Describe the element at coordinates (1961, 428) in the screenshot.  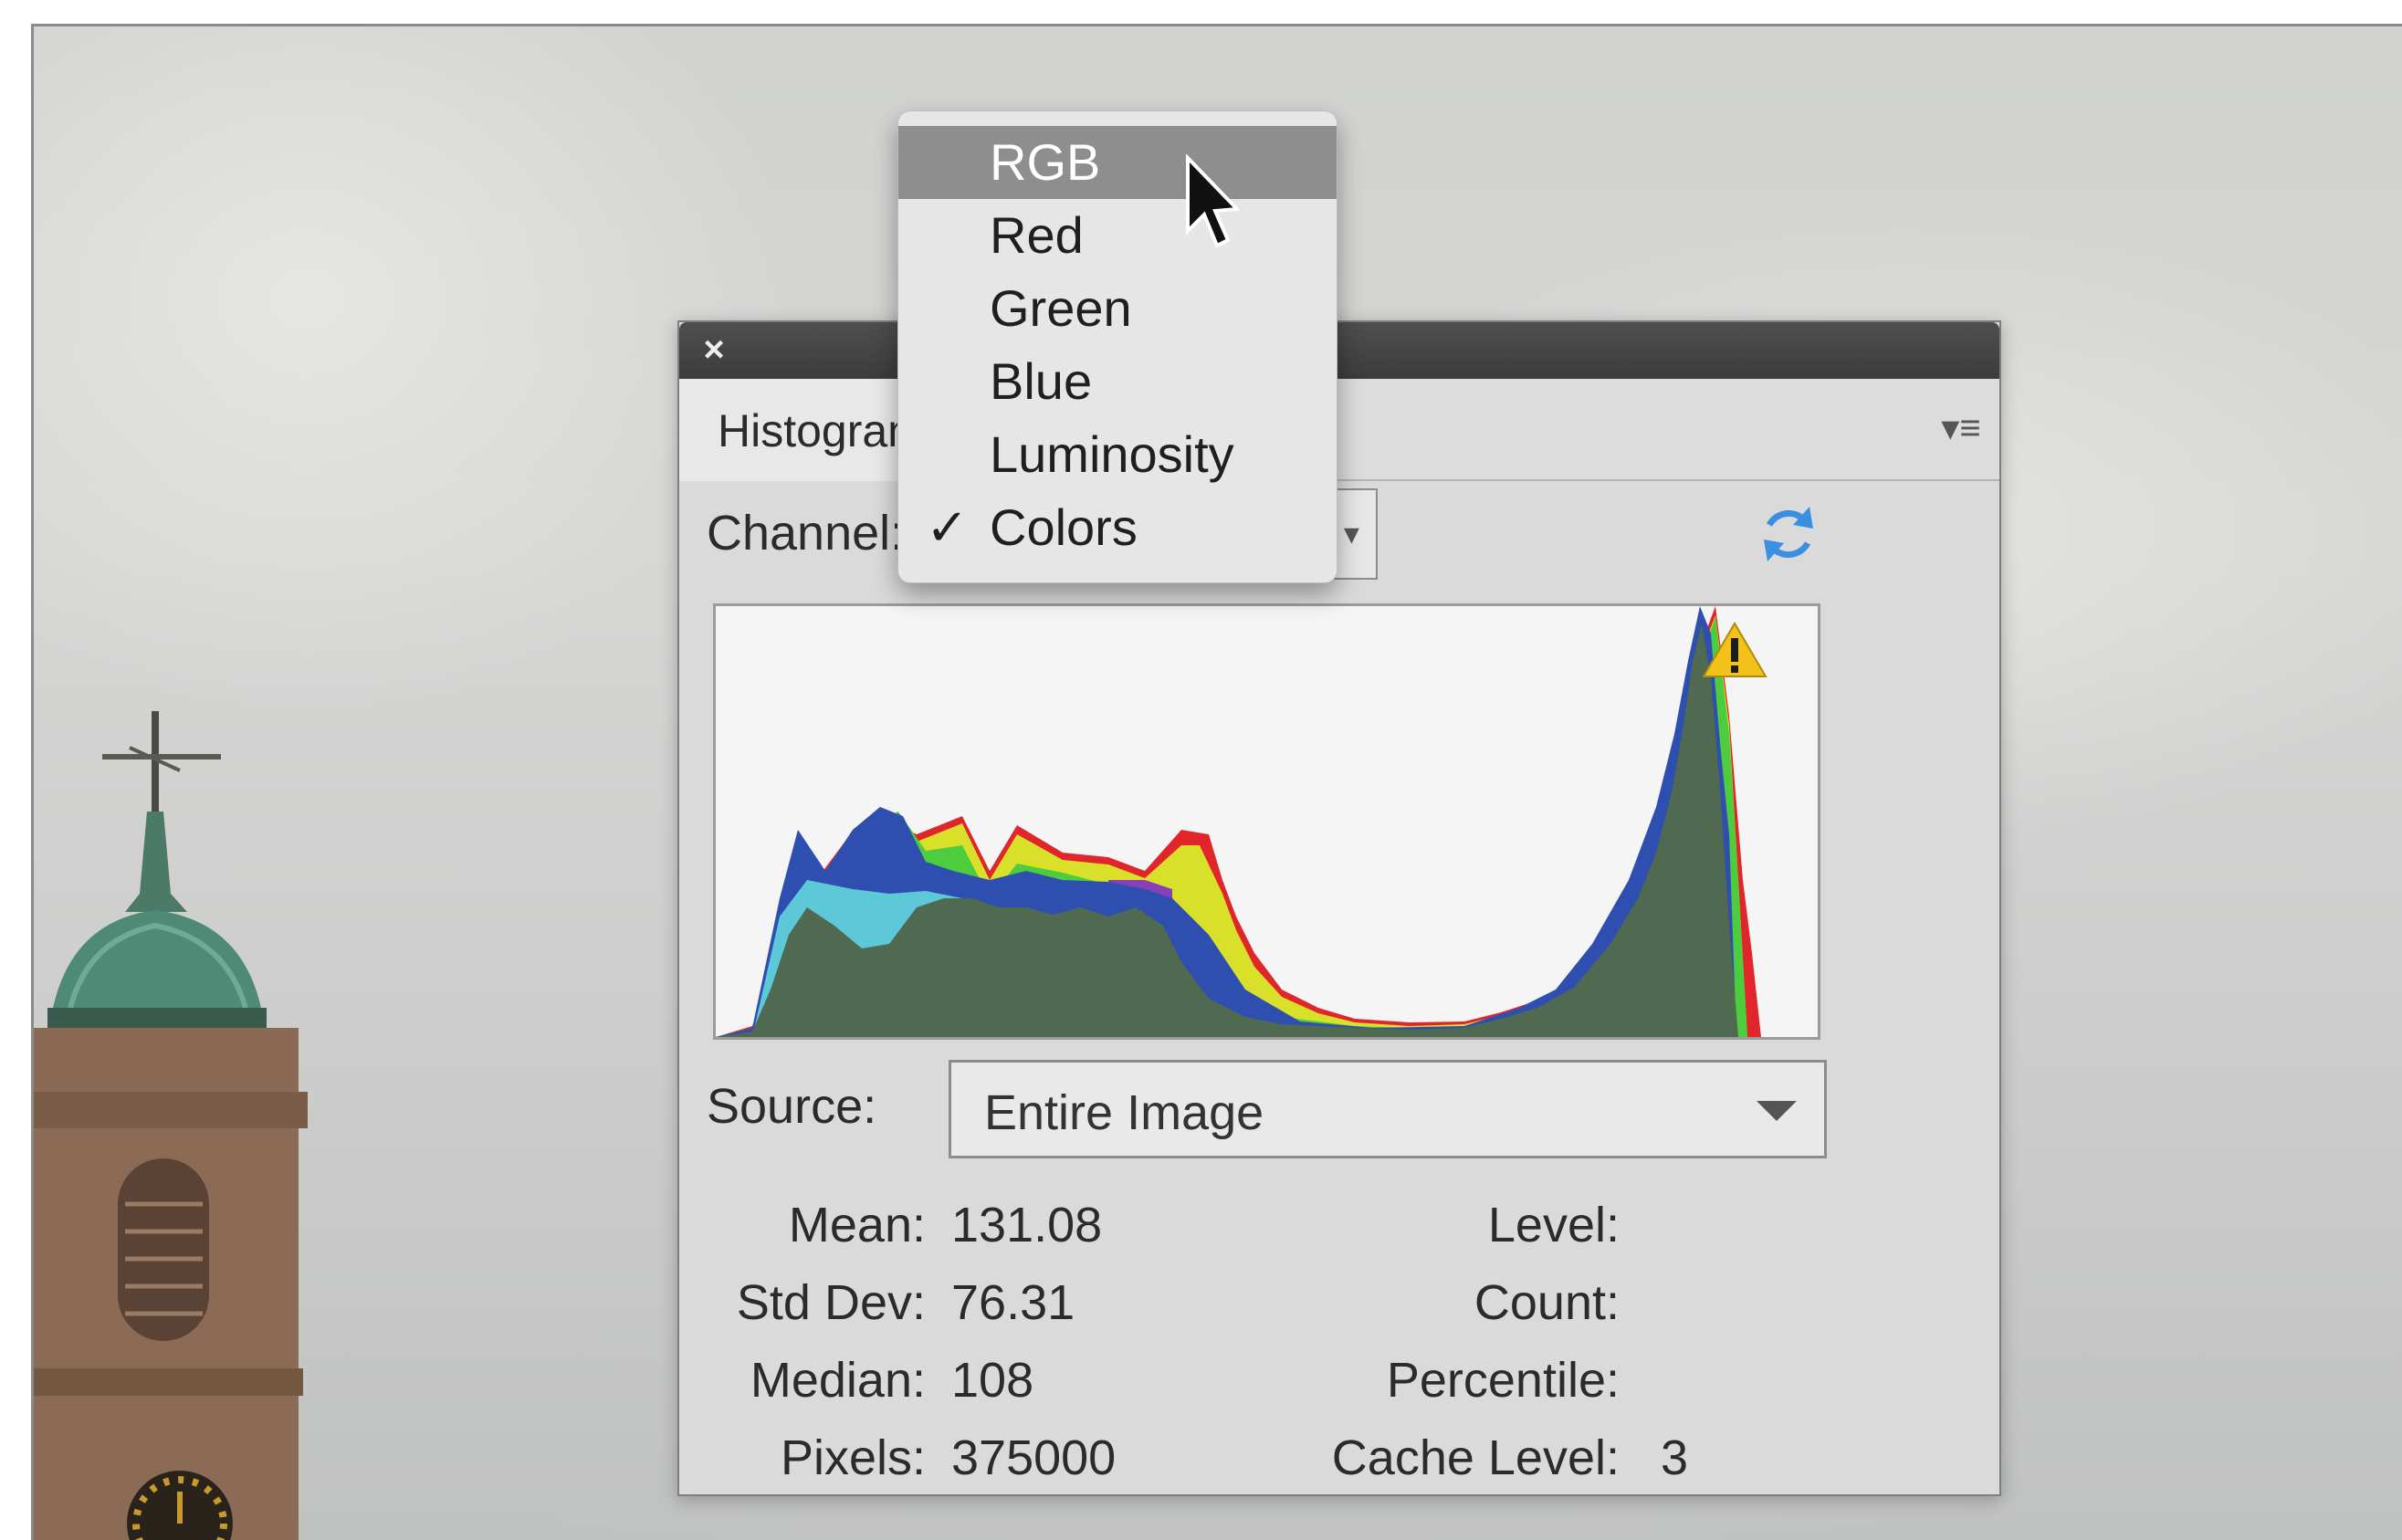
I see `panel-menu-icon: ▾≡` at that location.